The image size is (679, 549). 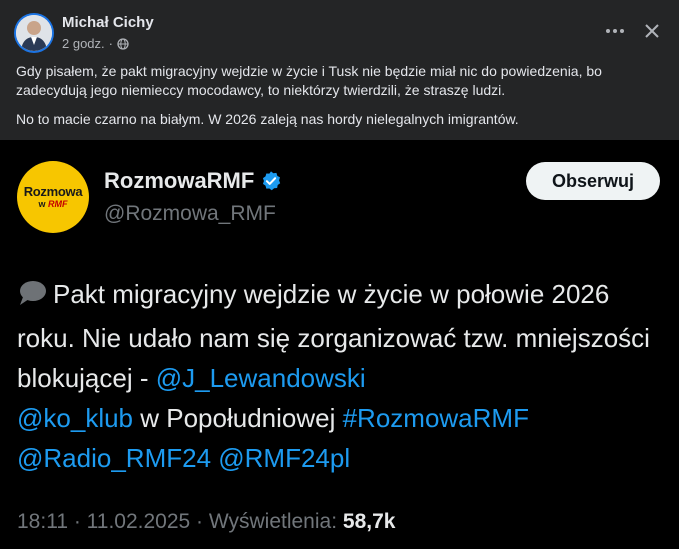 I want to click on avatar-logo-w: w, so click(x=42, y=204).